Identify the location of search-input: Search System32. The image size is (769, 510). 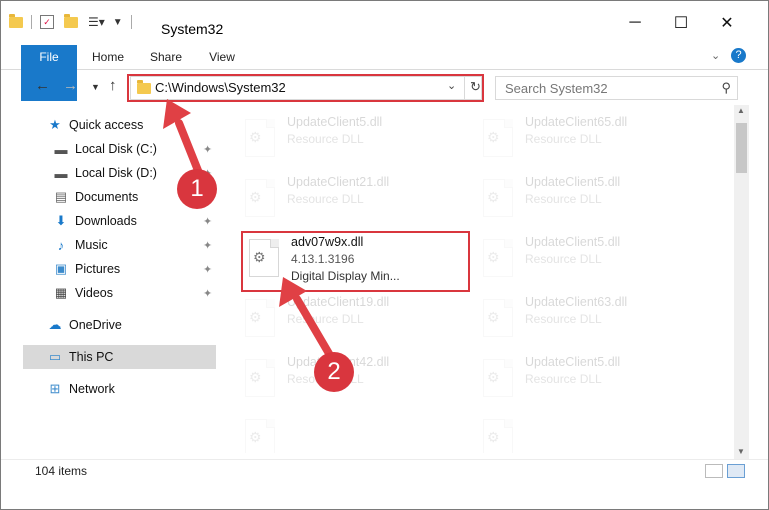
(556, 88).